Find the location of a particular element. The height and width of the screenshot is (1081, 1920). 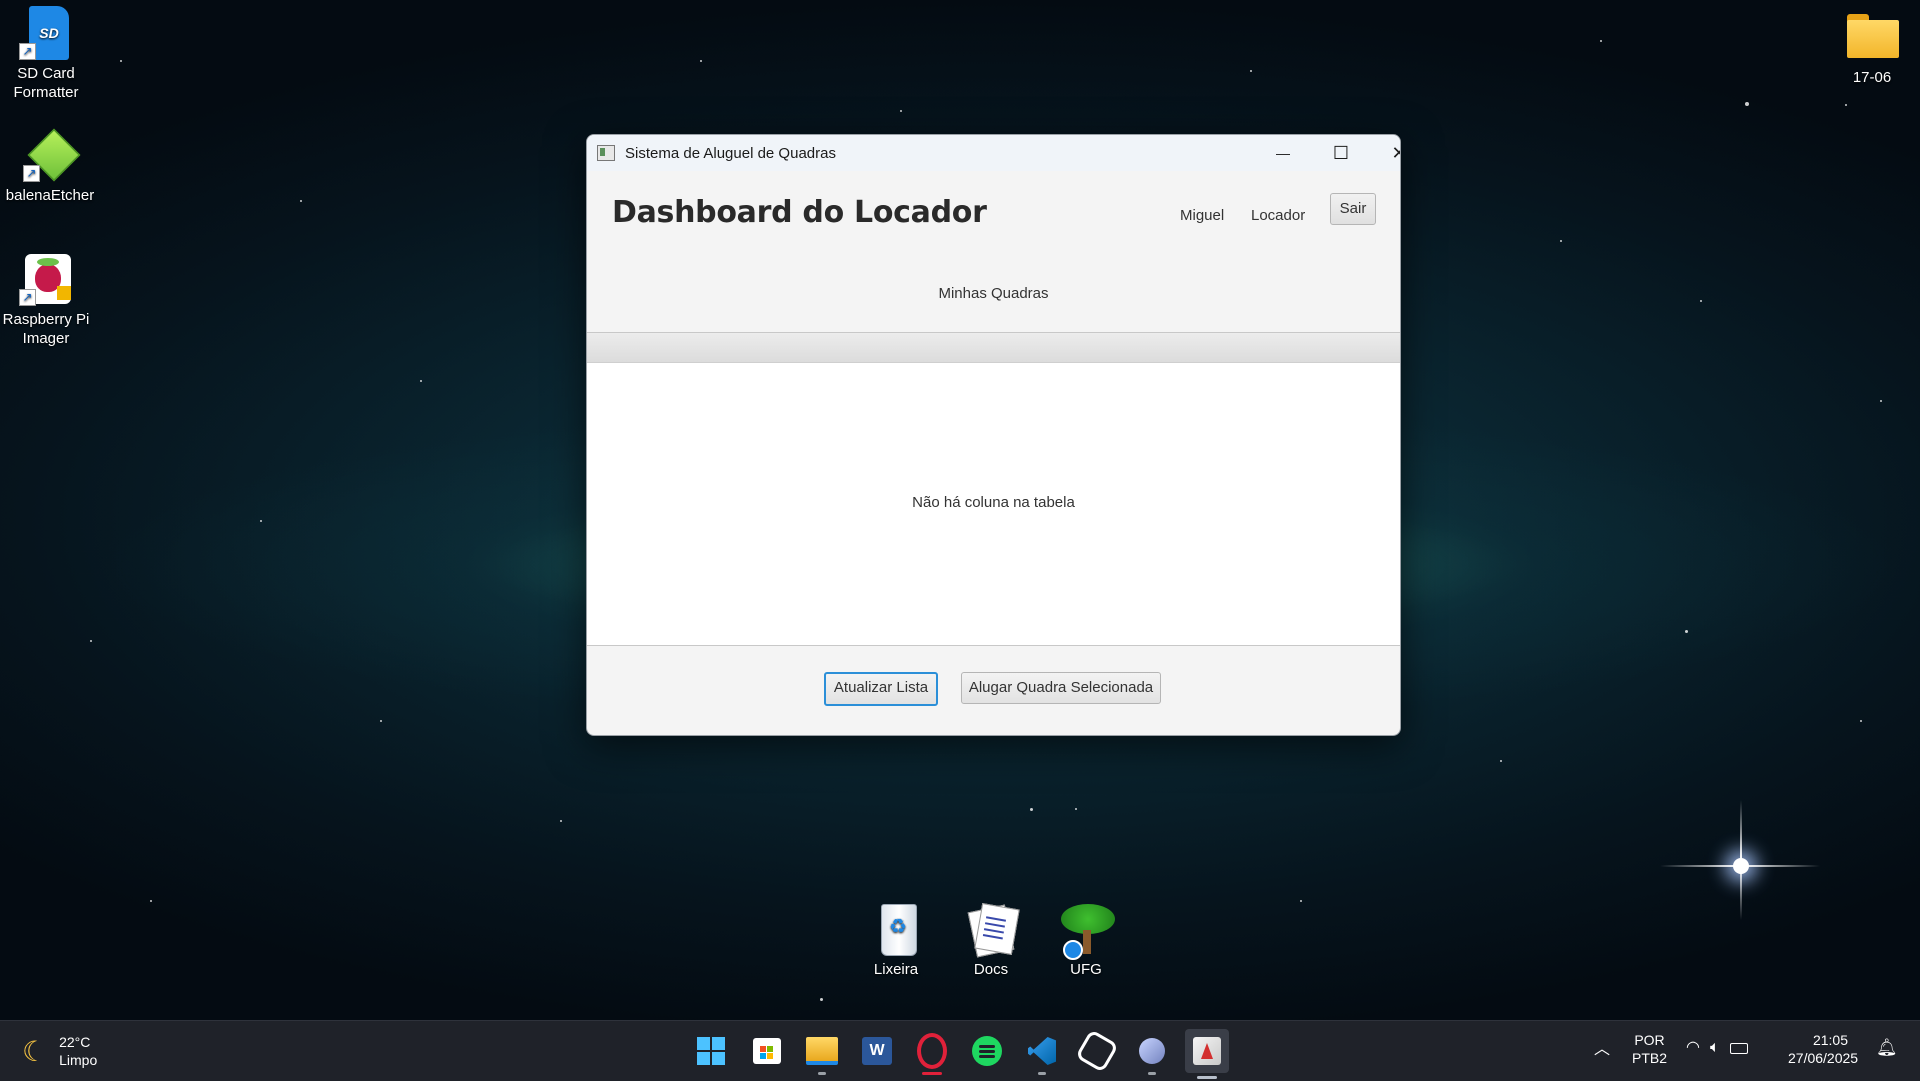

refresh-list-button: Atualizar Lista is located at coordinates (881, 689).